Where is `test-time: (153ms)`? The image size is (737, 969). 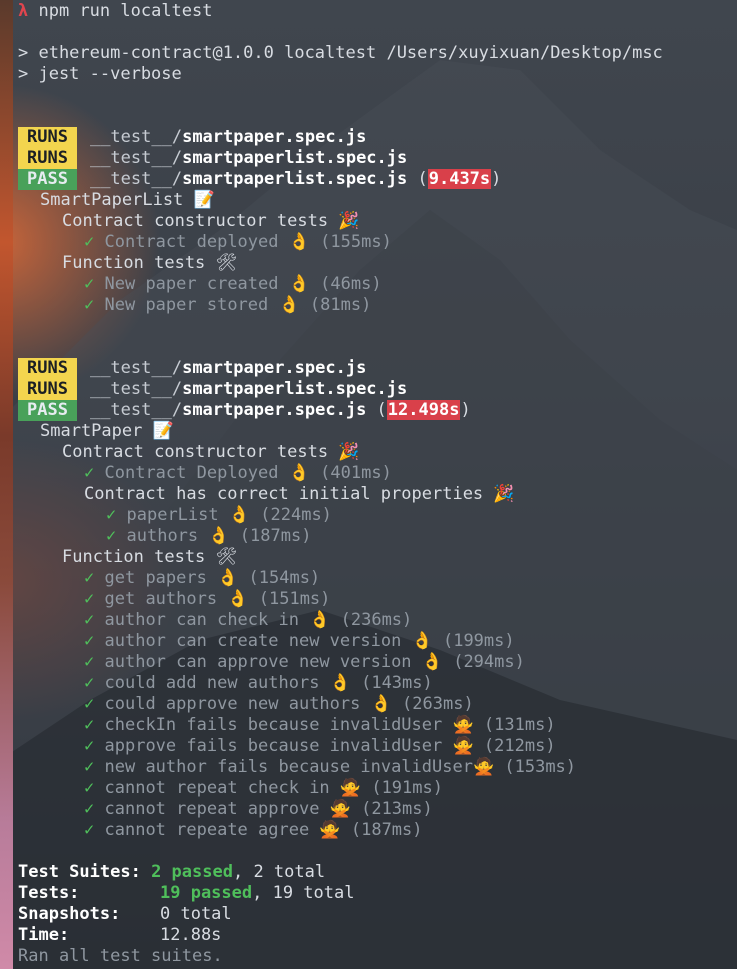
test-time: (153ms) is located at coordinates (540, 767).